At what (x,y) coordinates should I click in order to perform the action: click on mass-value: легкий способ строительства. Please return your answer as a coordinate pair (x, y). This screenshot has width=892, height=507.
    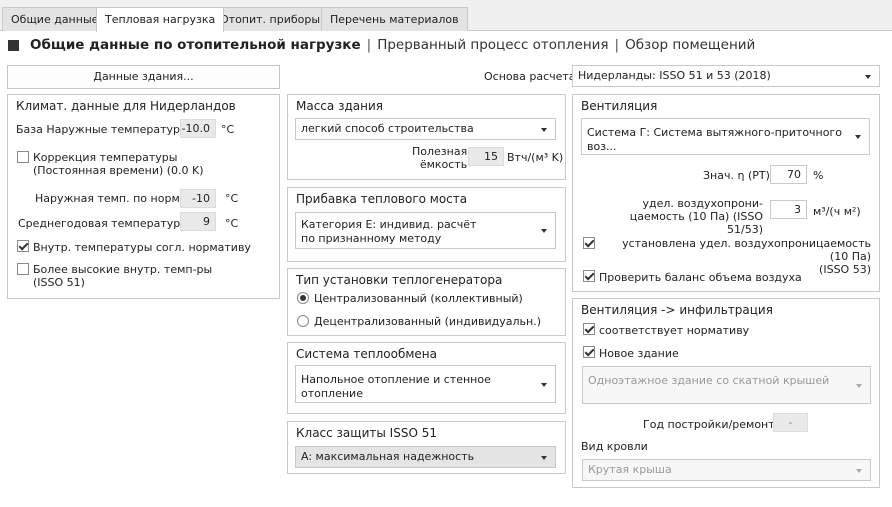
    Looking at the image, I should click on (387, 128).